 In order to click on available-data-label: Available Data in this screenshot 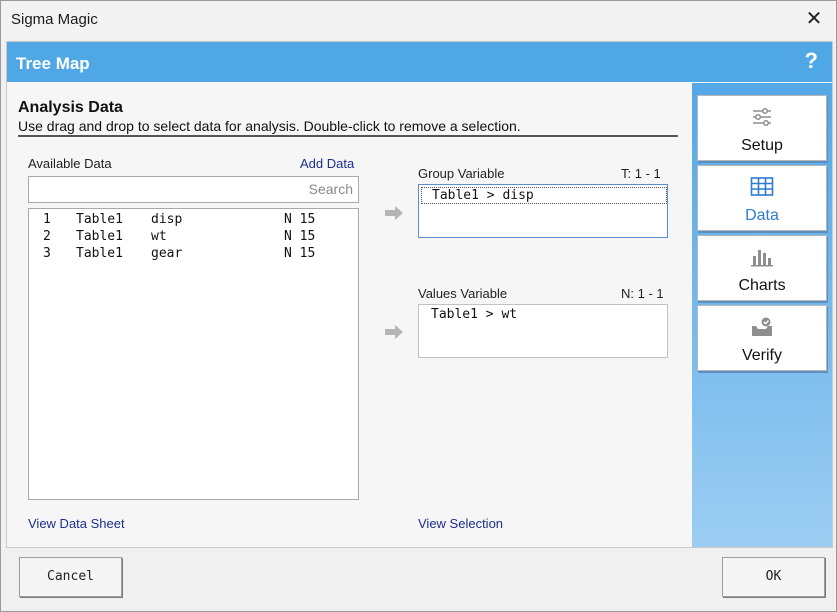, I will do `click(70, 163)`.